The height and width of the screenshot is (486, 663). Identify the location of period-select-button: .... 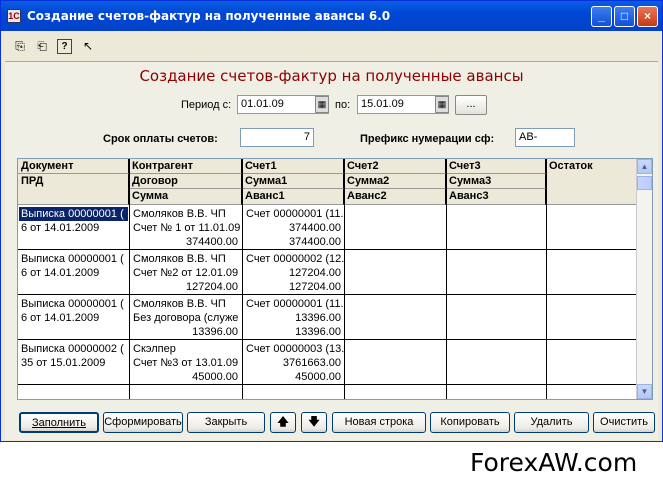
(471, 105).